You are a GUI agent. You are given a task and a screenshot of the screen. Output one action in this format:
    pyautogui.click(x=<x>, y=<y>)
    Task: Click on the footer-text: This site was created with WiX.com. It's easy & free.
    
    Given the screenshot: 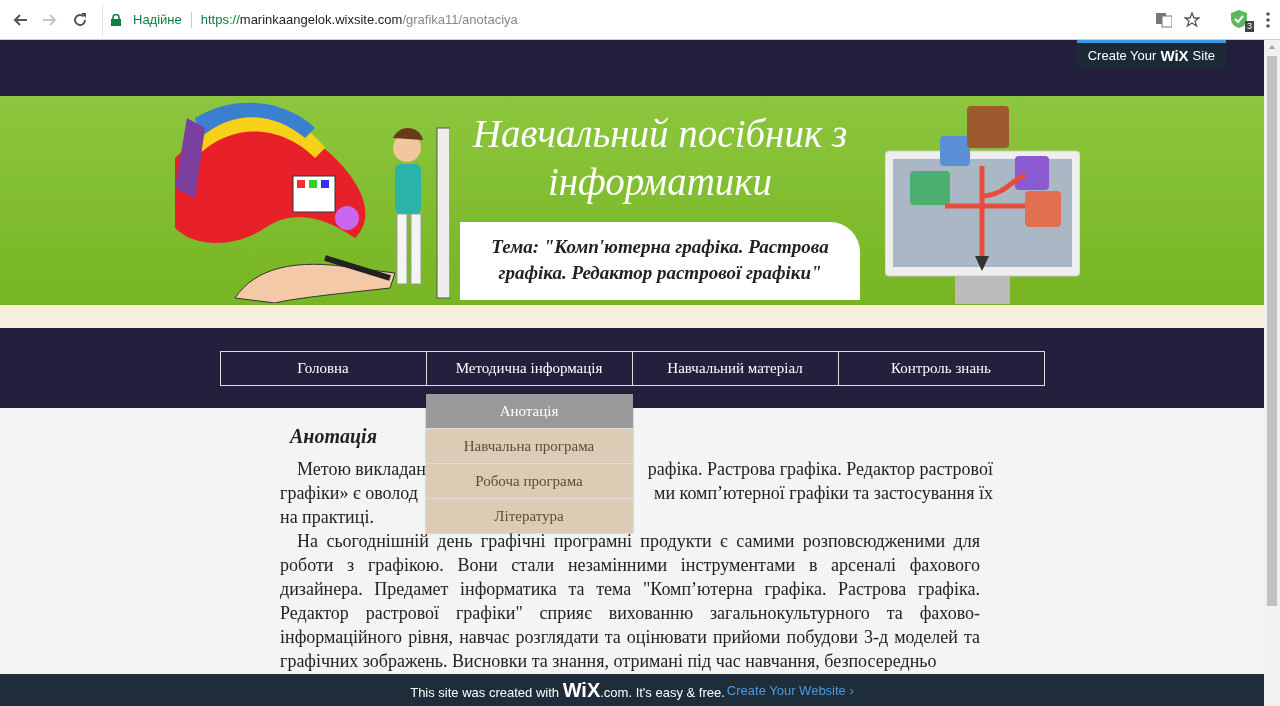 What is the action you would take?
    pyautogui.click(x=567, y=690)
    